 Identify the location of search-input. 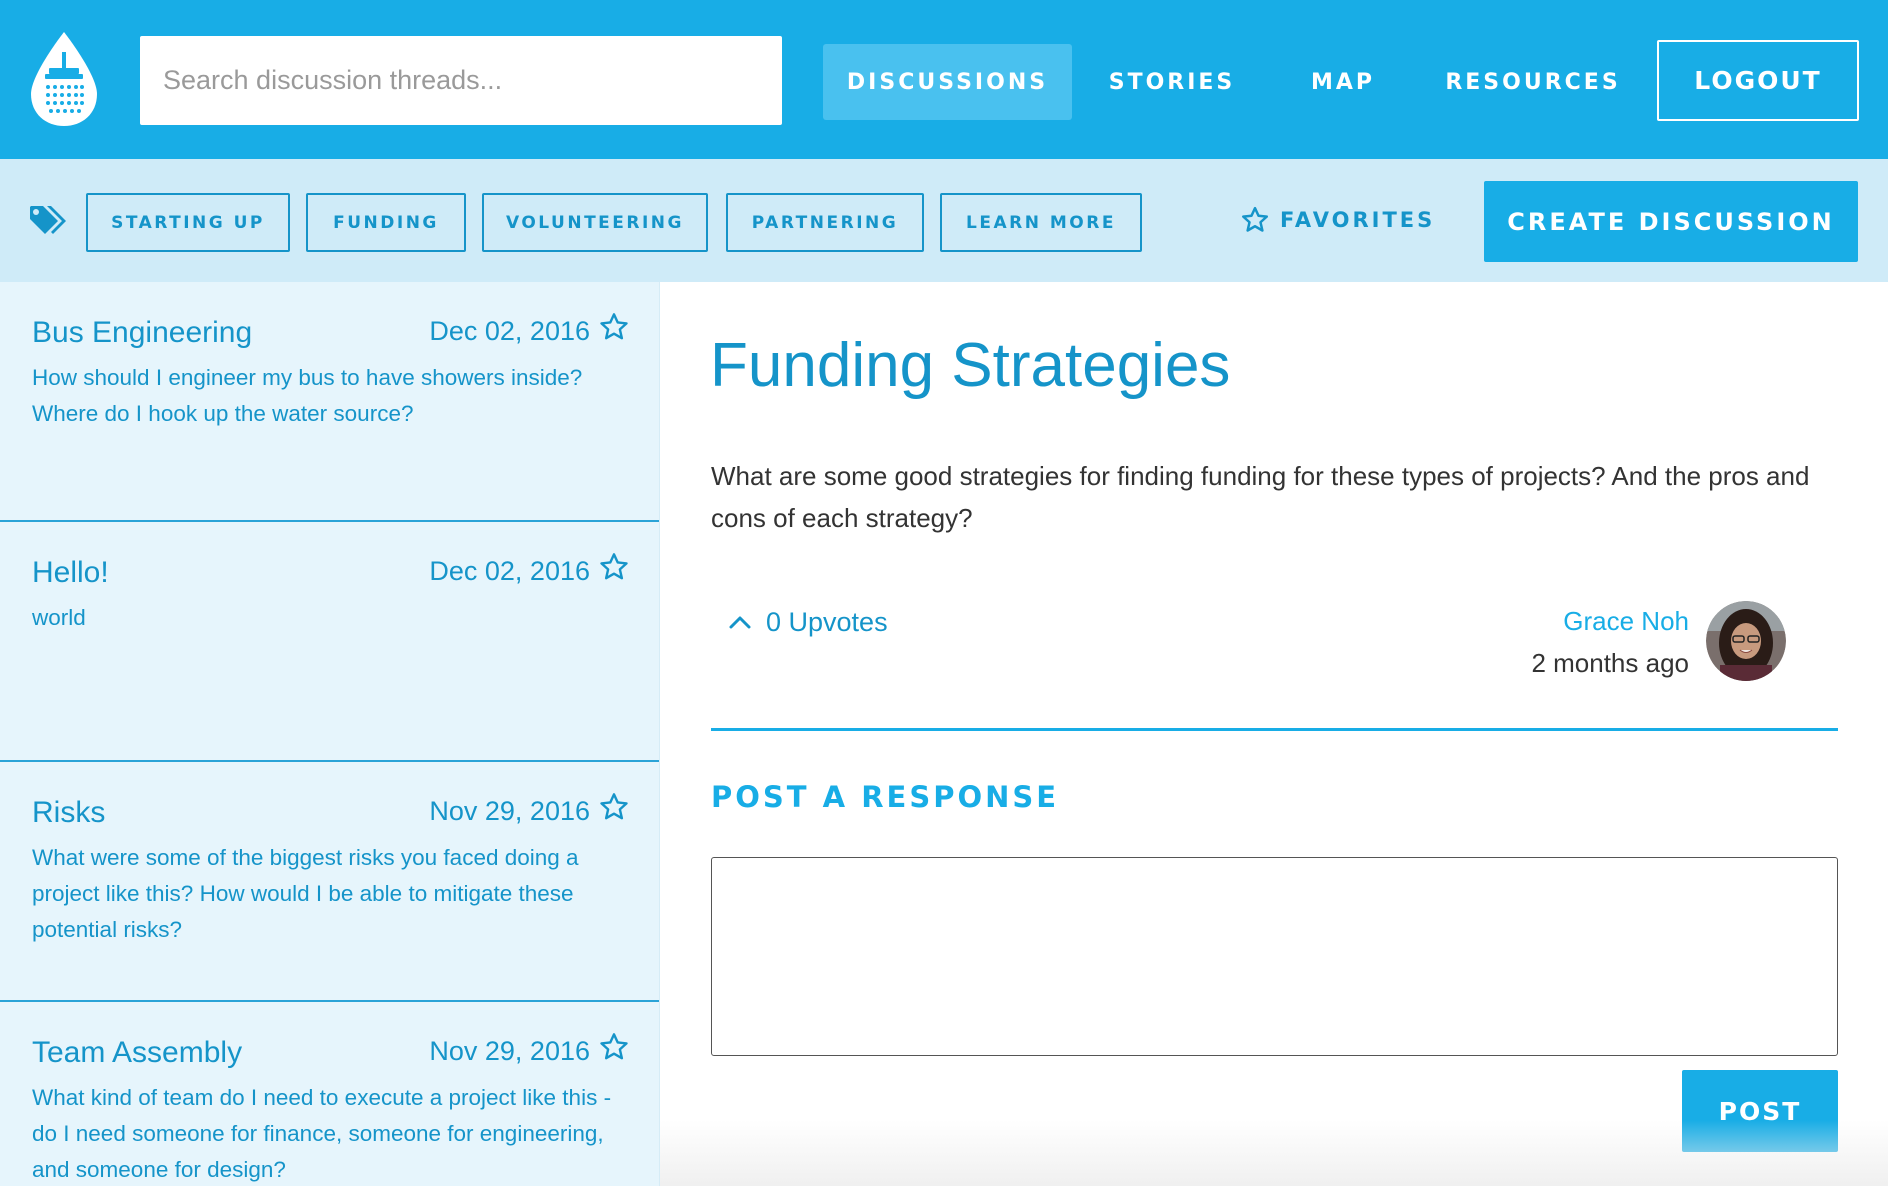
(461, 80).